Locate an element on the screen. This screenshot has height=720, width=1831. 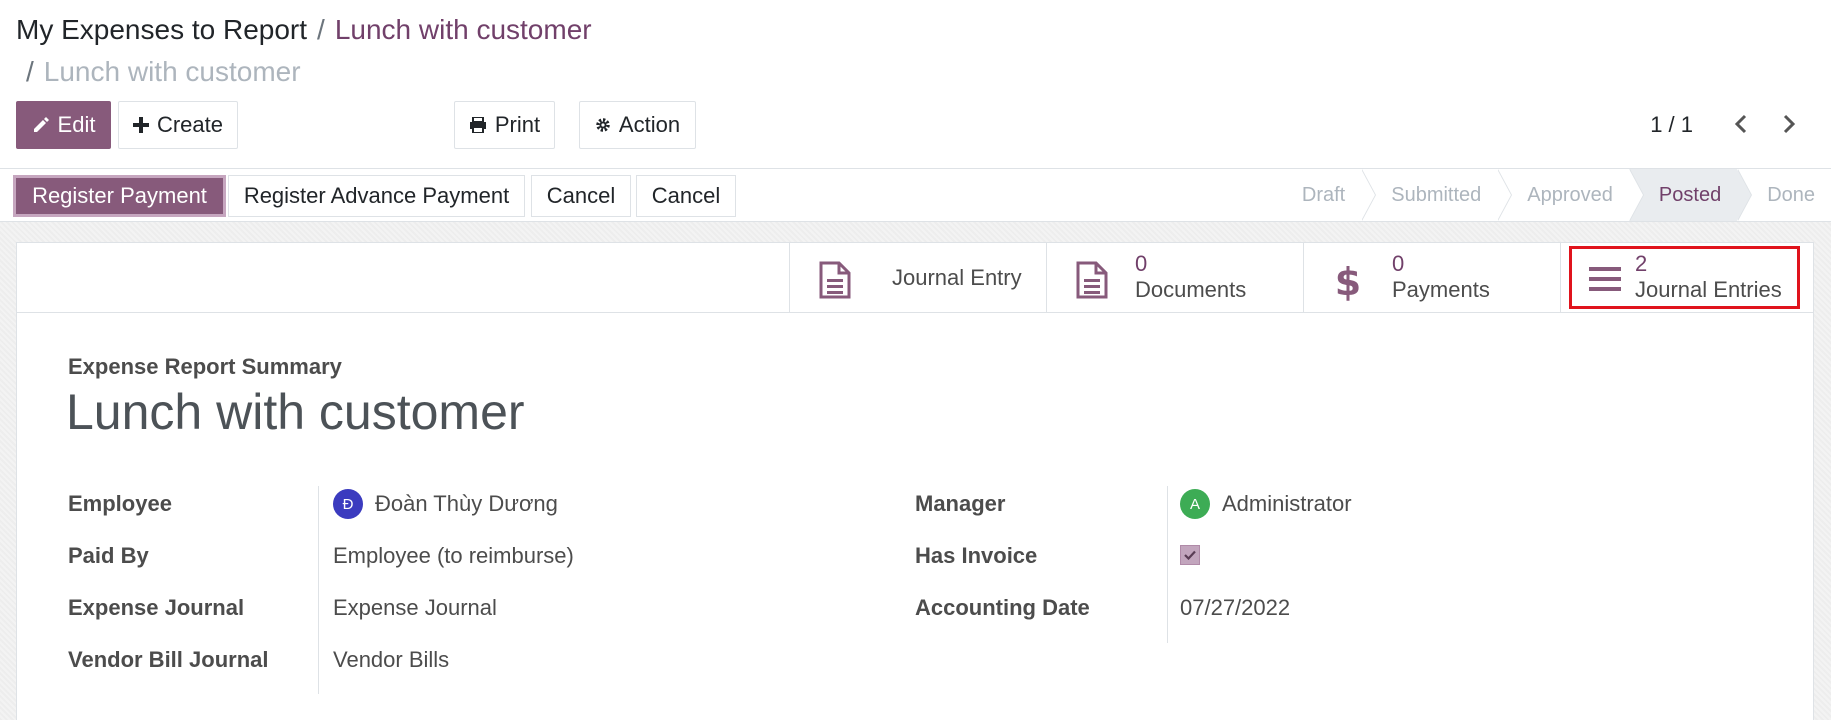
status-stages: Draft Submitted Approved Posted Done is located at coordinates (1551, 195).